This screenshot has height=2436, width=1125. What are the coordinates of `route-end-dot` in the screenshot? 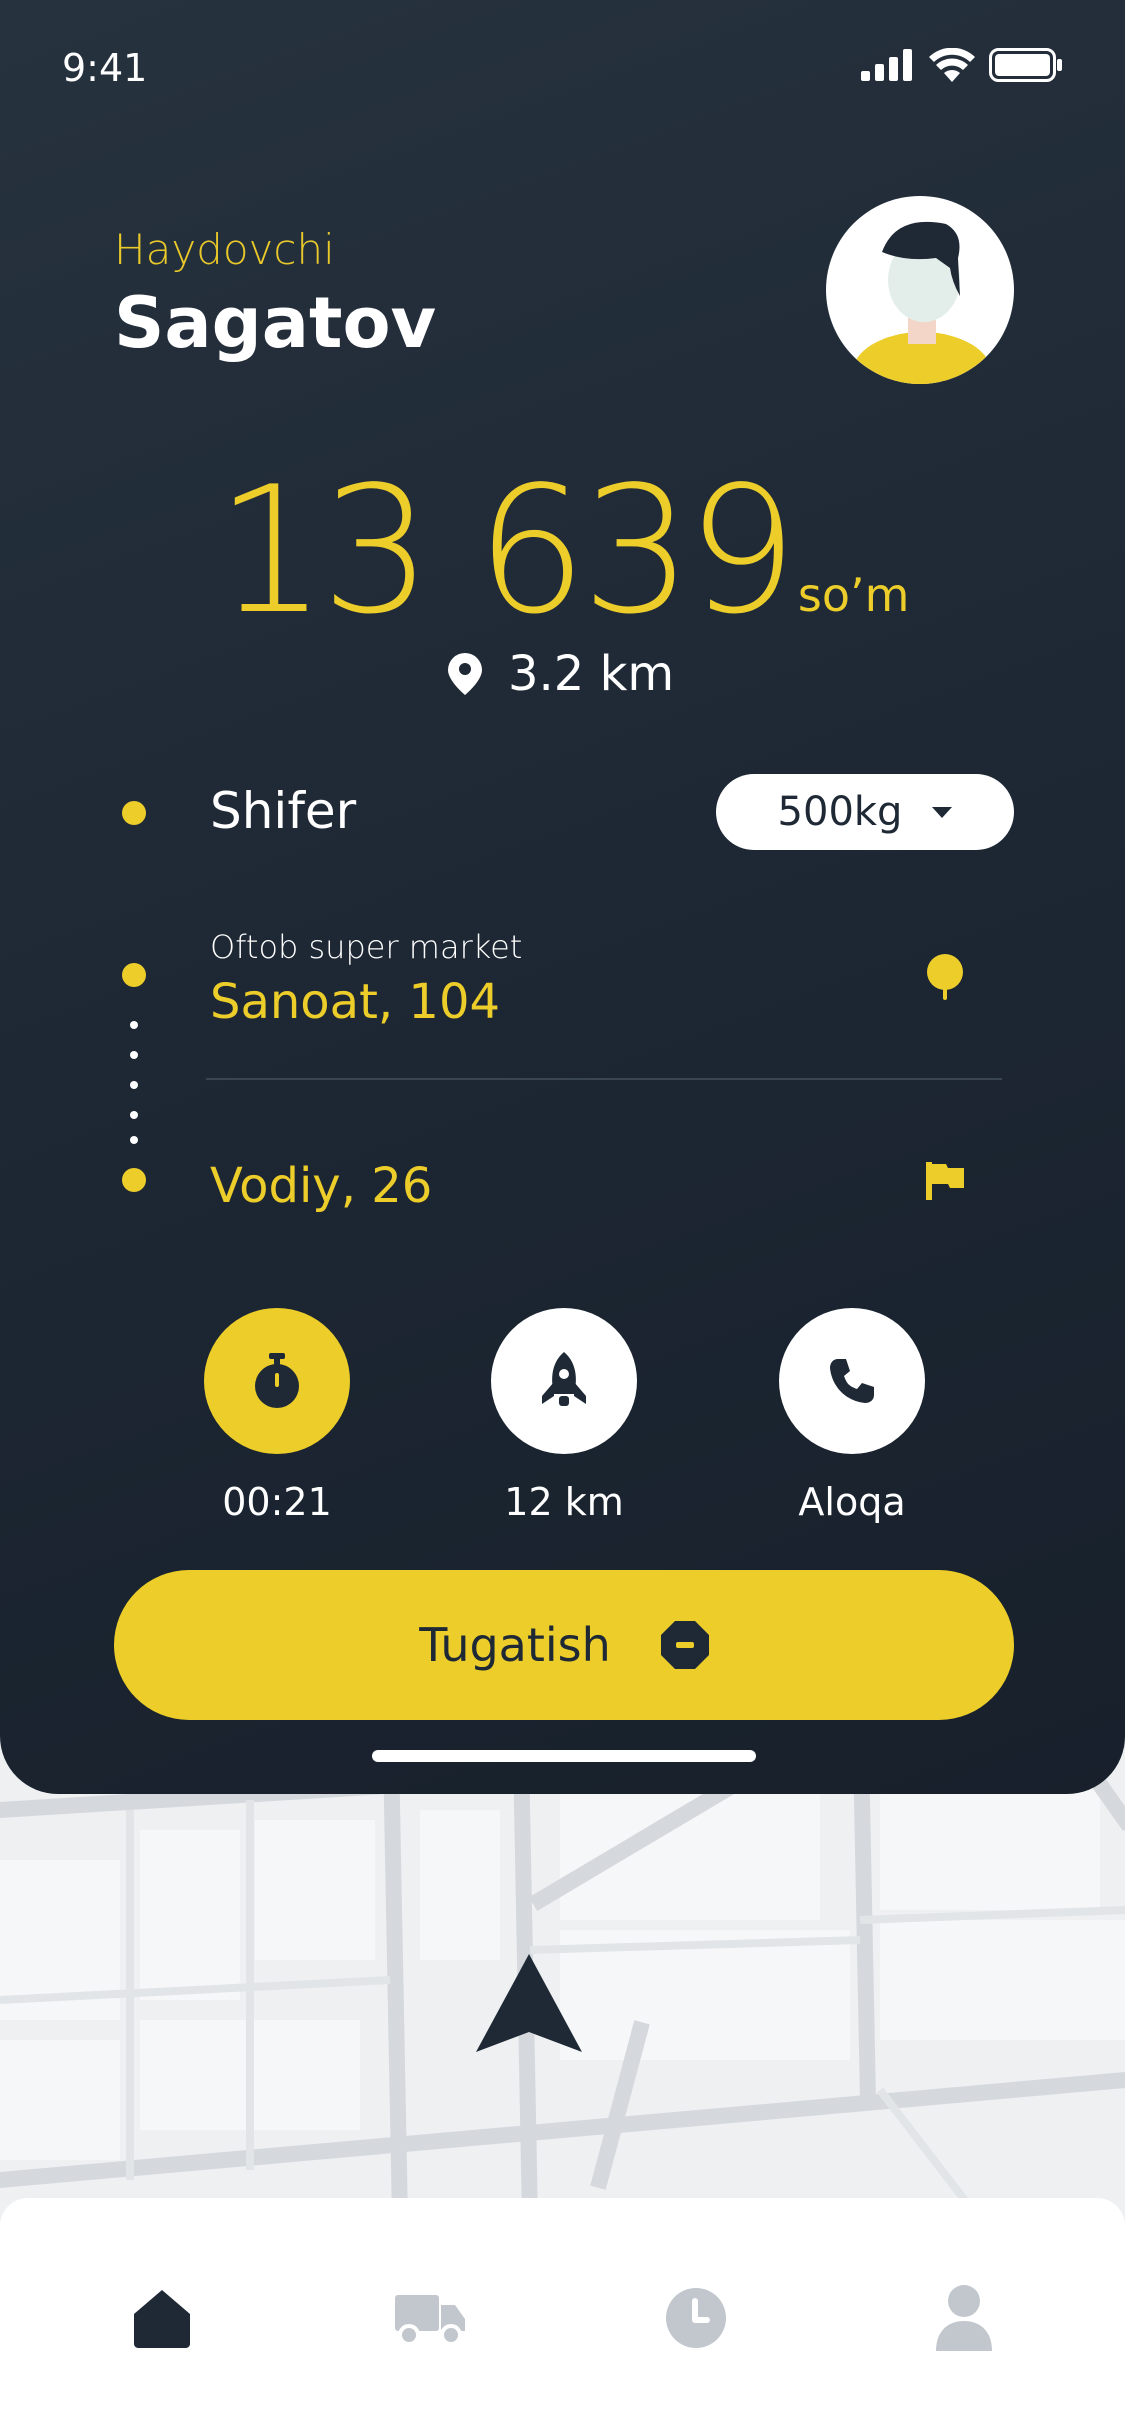 It's located at (134, 1180).